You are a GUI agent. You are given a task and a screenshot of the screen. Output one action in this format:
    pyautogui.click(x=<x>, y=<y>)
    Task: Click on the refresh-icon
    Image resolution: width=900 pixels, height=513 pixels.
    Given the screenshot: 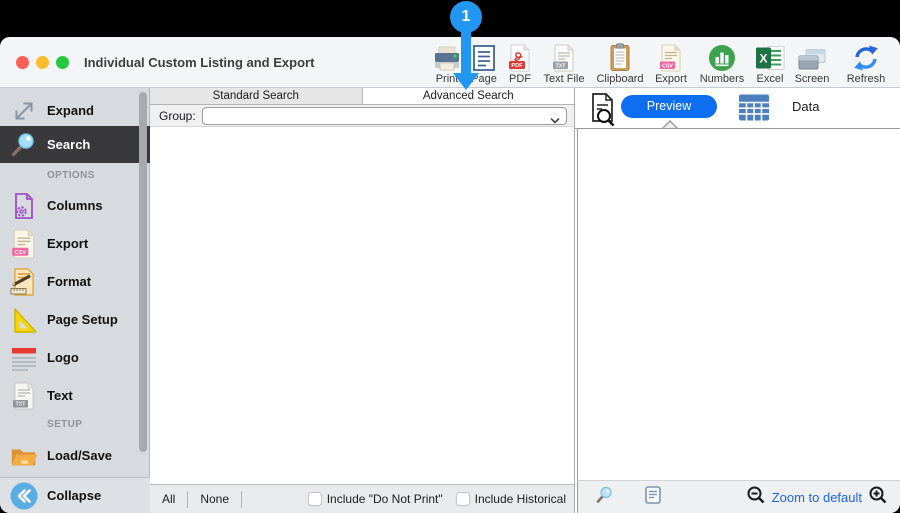 What is the action you would take?
    pyautogui.click(x=866, y=56)
    